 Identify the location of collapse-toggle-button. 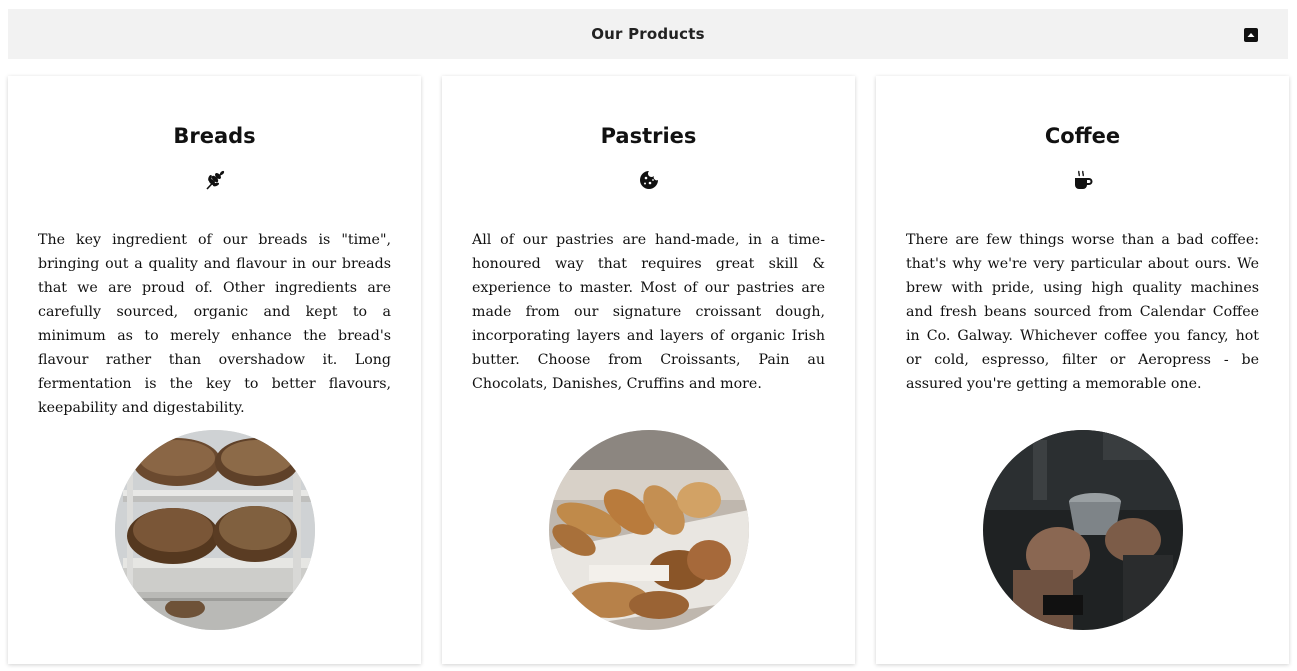
(1251, 35).